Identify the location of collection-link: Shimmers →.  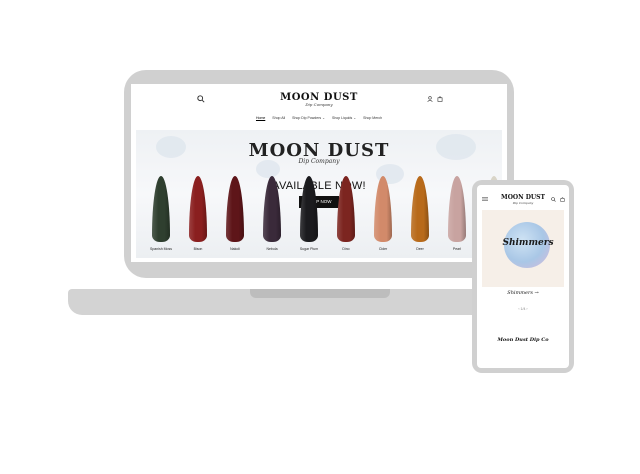
(523, 293).